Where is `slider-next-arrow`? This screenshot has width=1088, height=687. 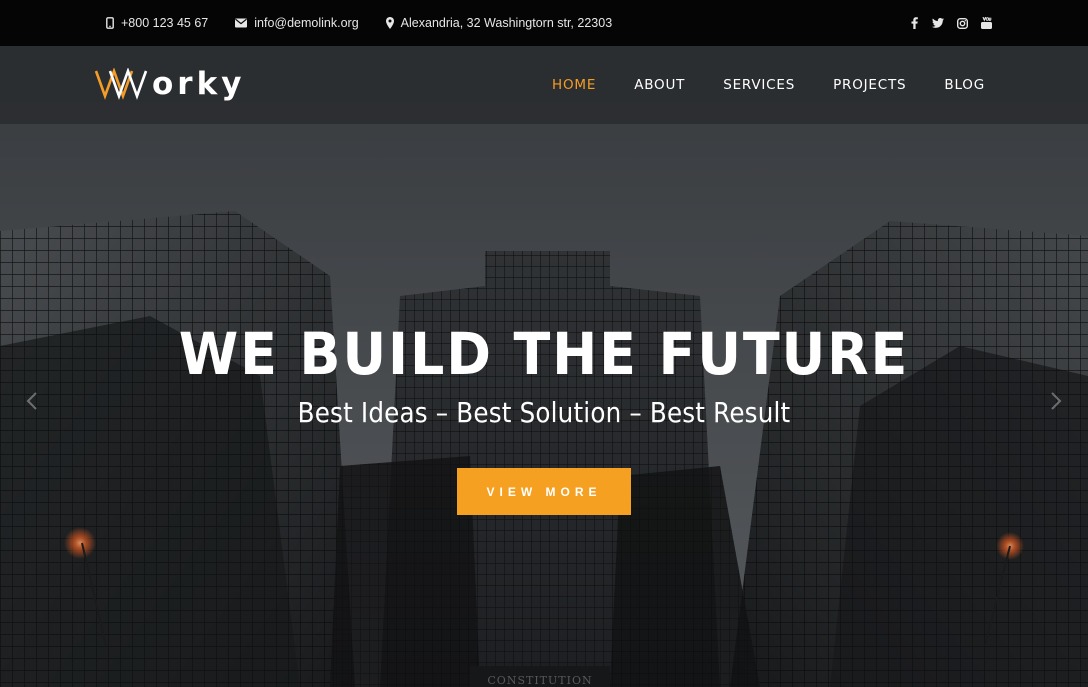
slider-next-arrow is located at coordinates (1056, 401).